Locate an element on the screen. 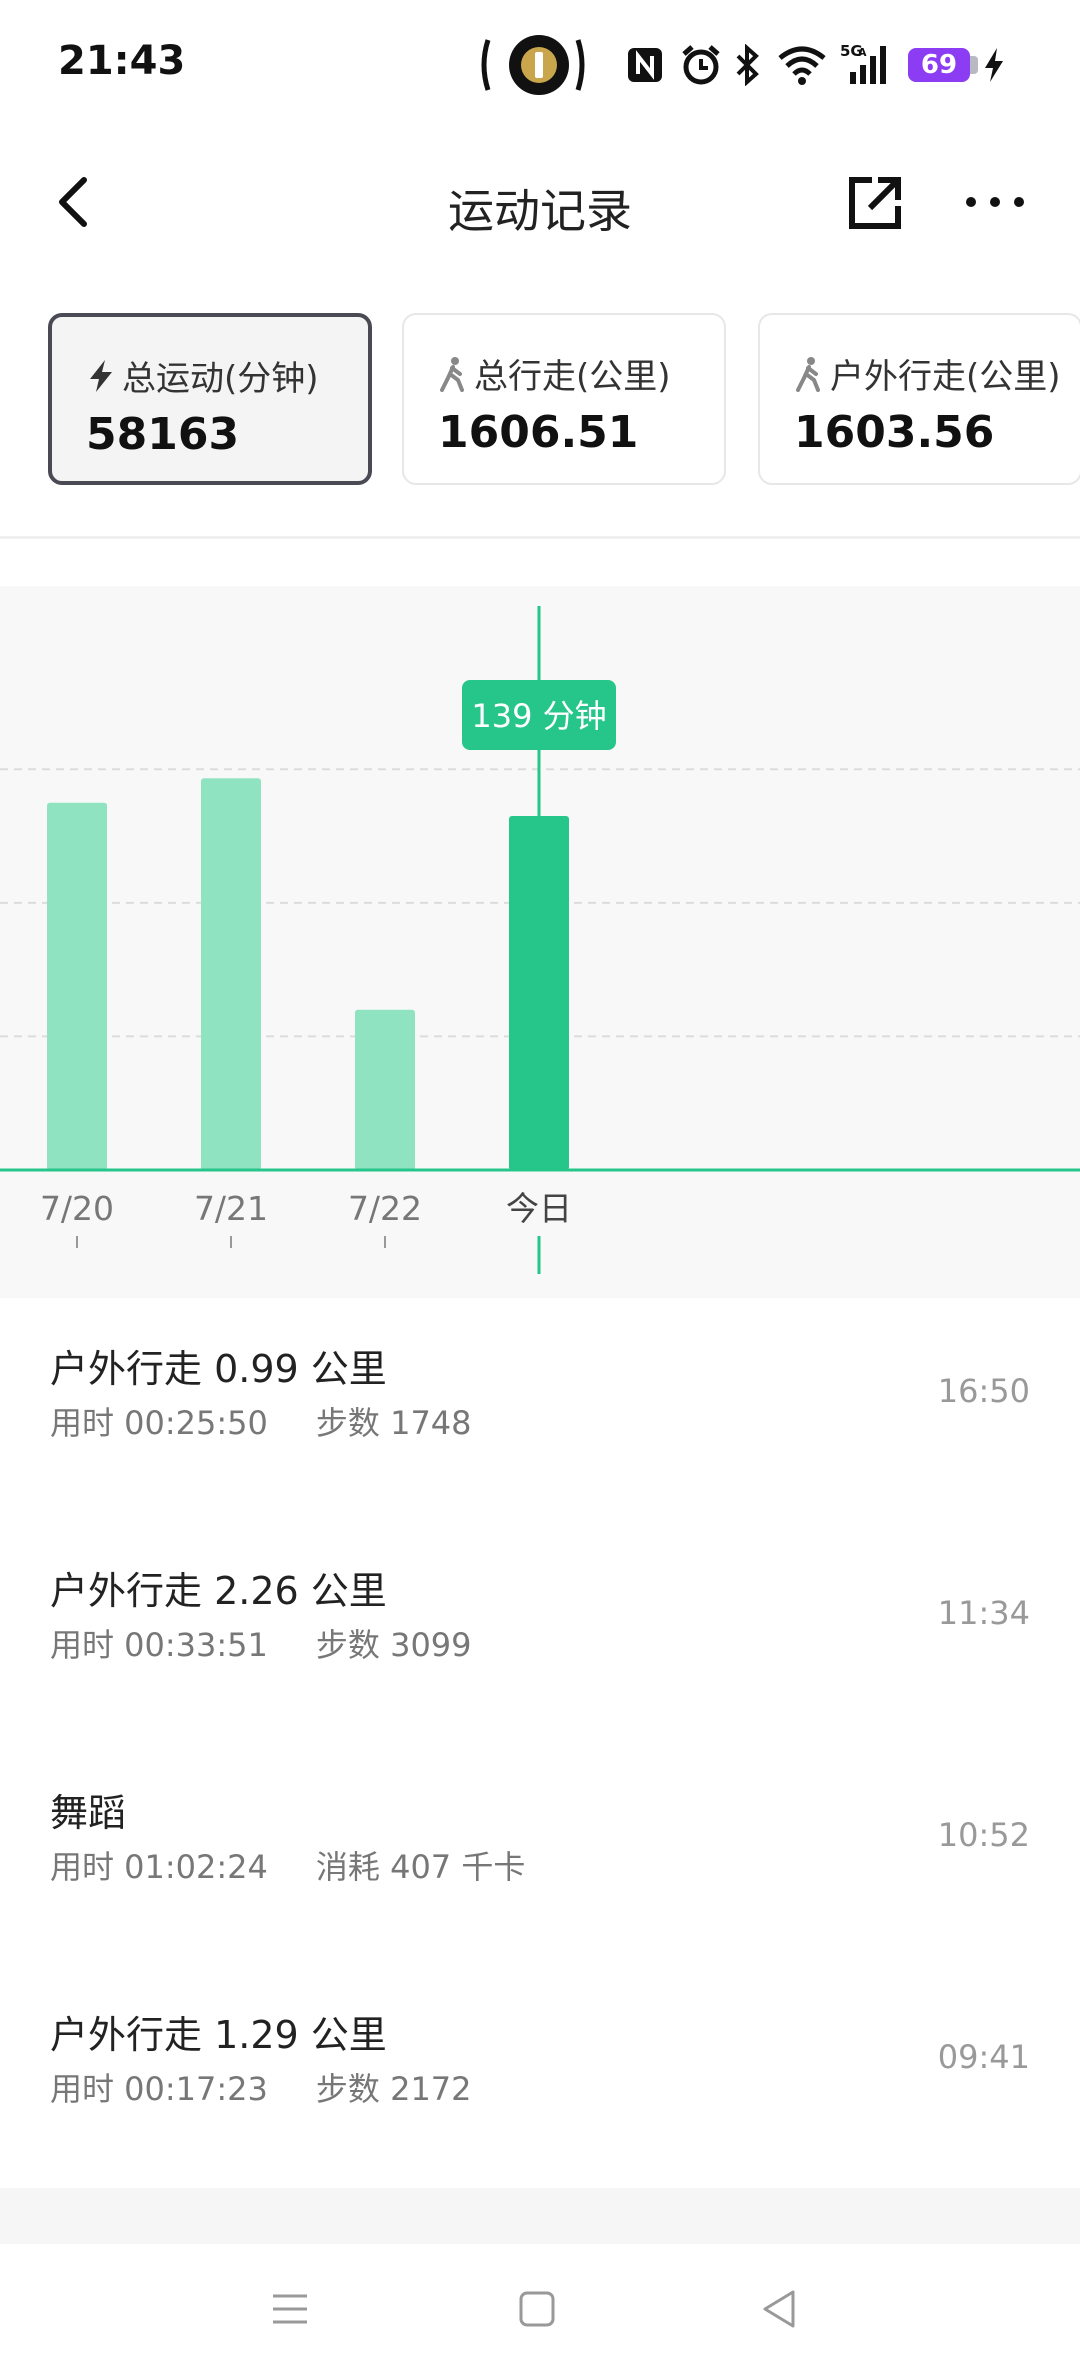 The image size is (1080, 2376). chart-tick-label: 7/20 is located at coordinates (77, 1208).